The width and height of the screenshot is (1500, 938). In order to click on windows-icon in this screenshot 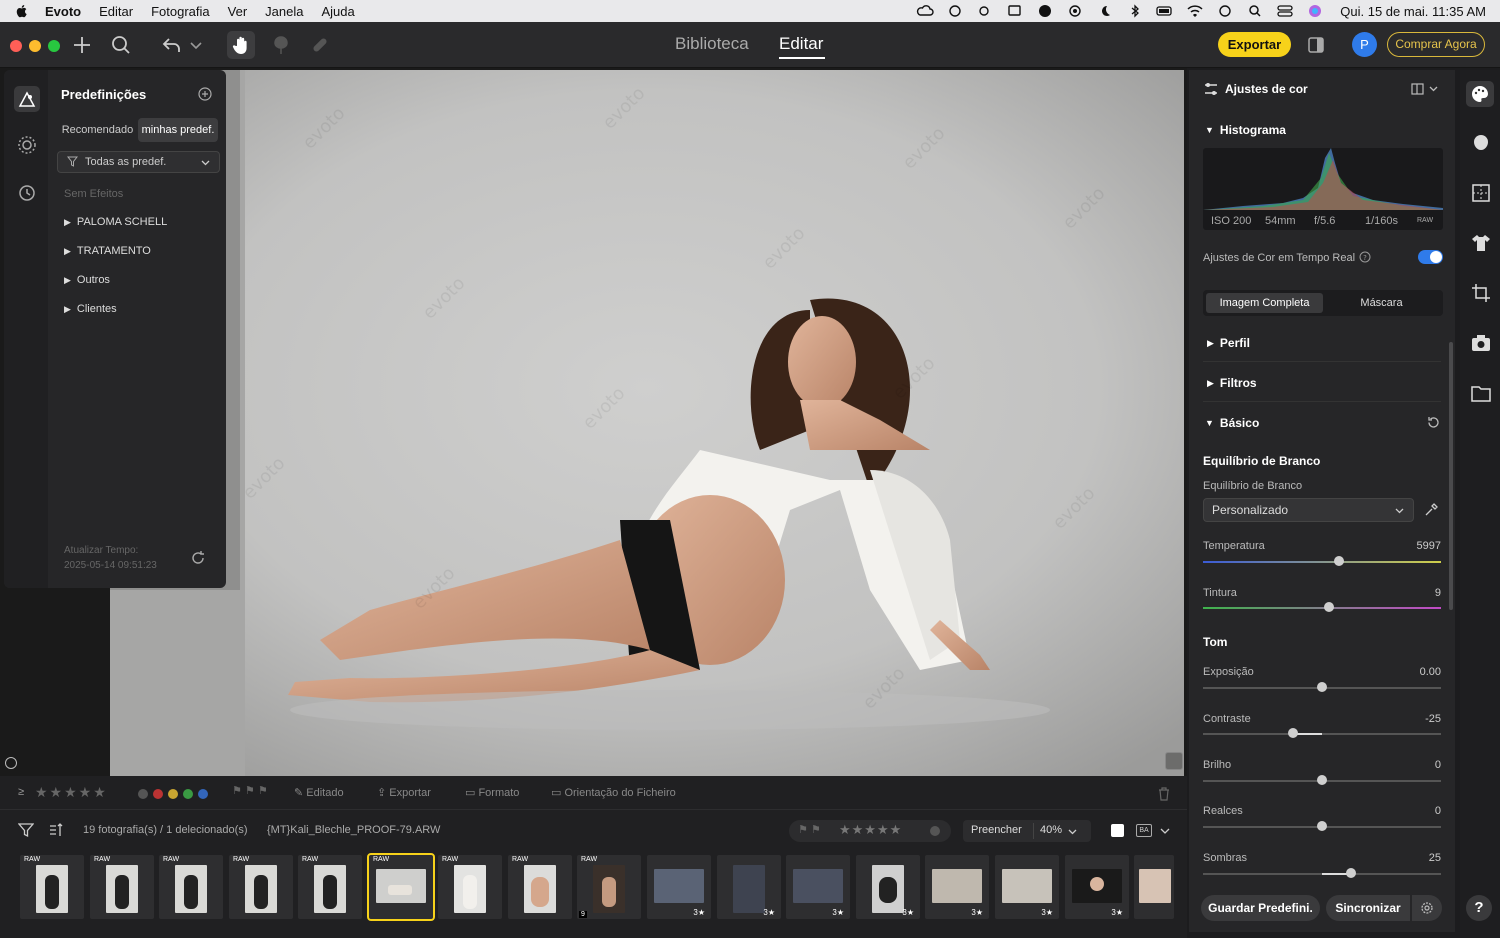, I will do `click(1015, 11)`.